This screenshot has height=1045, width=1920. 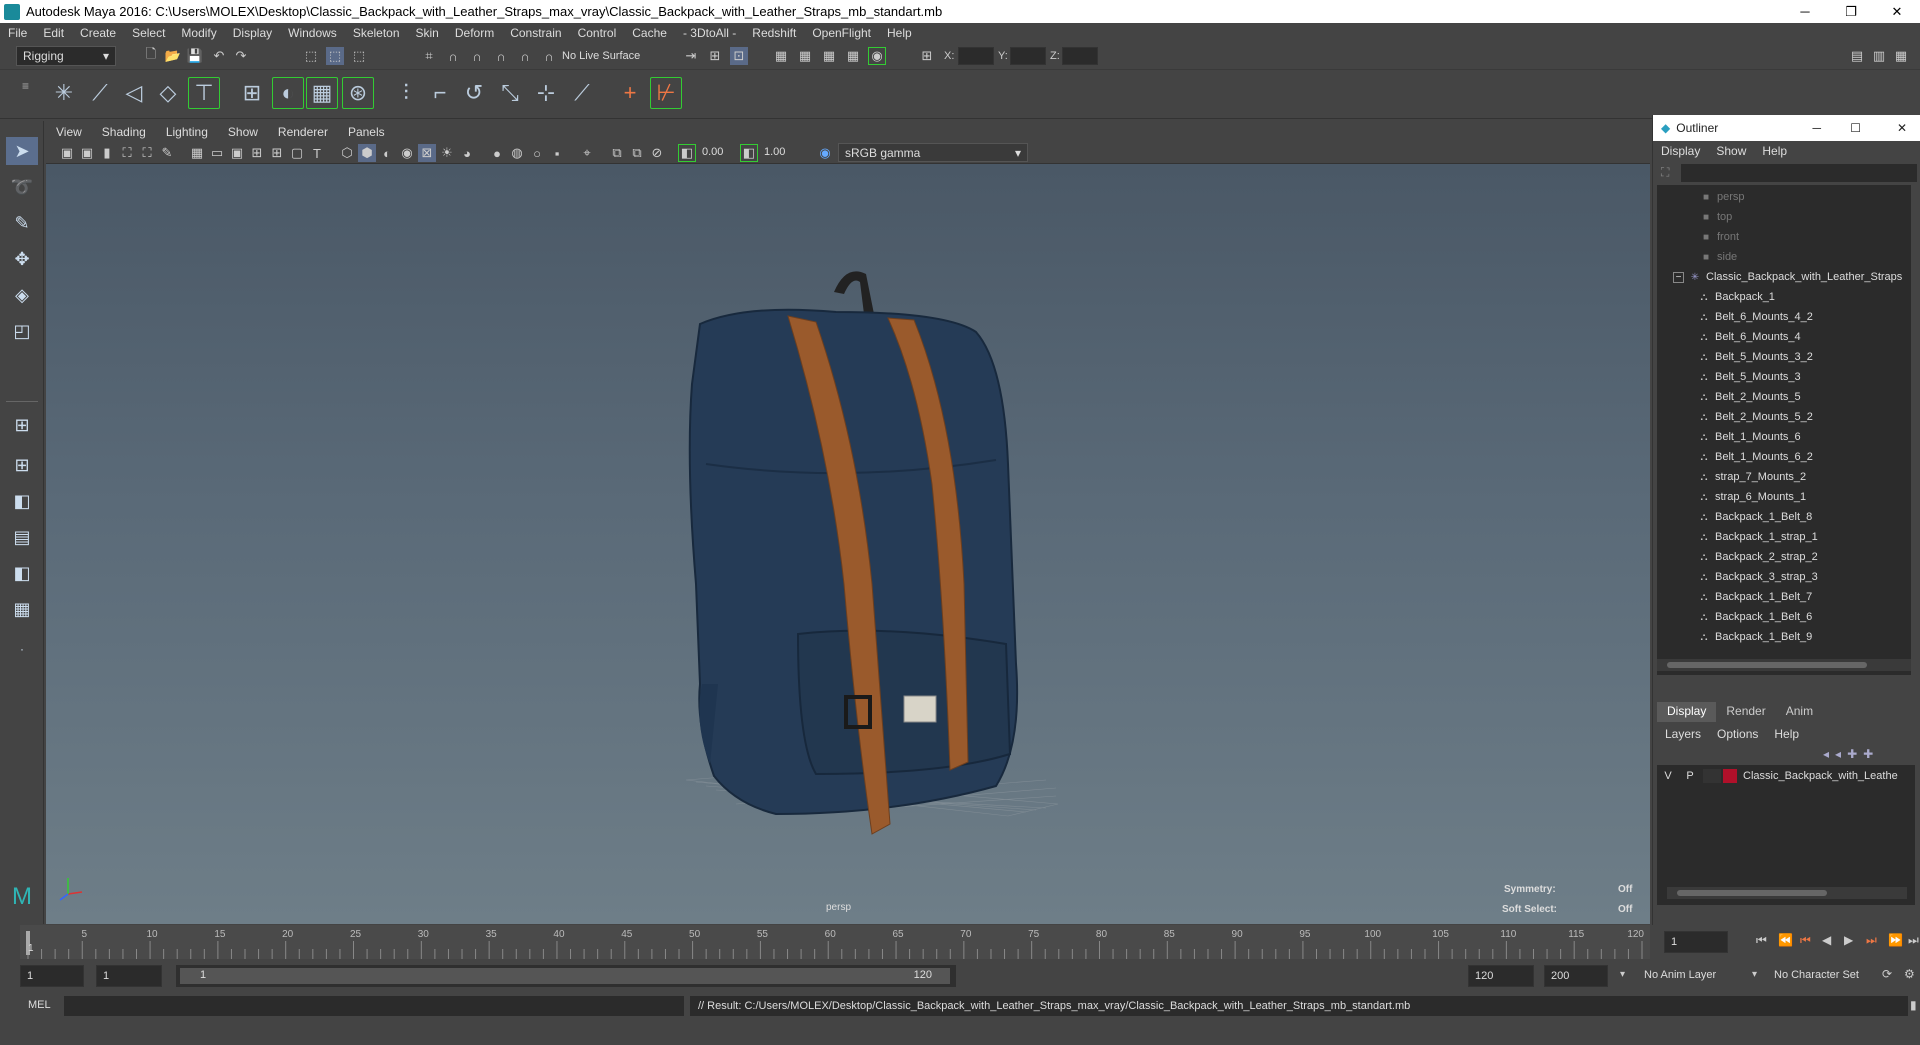 What do you see at coordinates (129, 976) in the screenshot?
I see `playback-start-field: 1` at bounding box center [129, 976].